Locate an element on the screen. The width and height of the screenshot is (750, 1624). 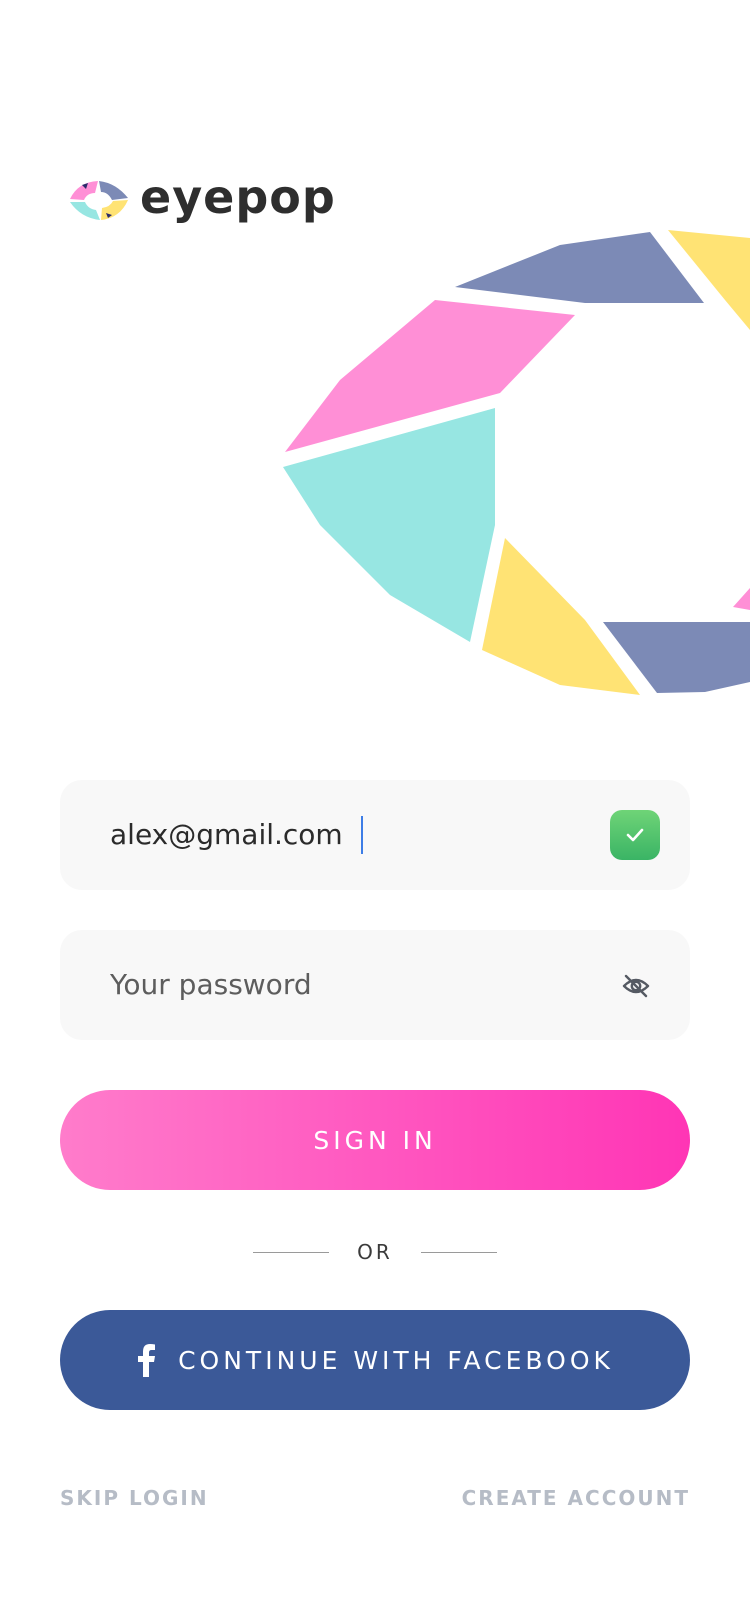
or-label: OR is located at coordinates (375, 1252).